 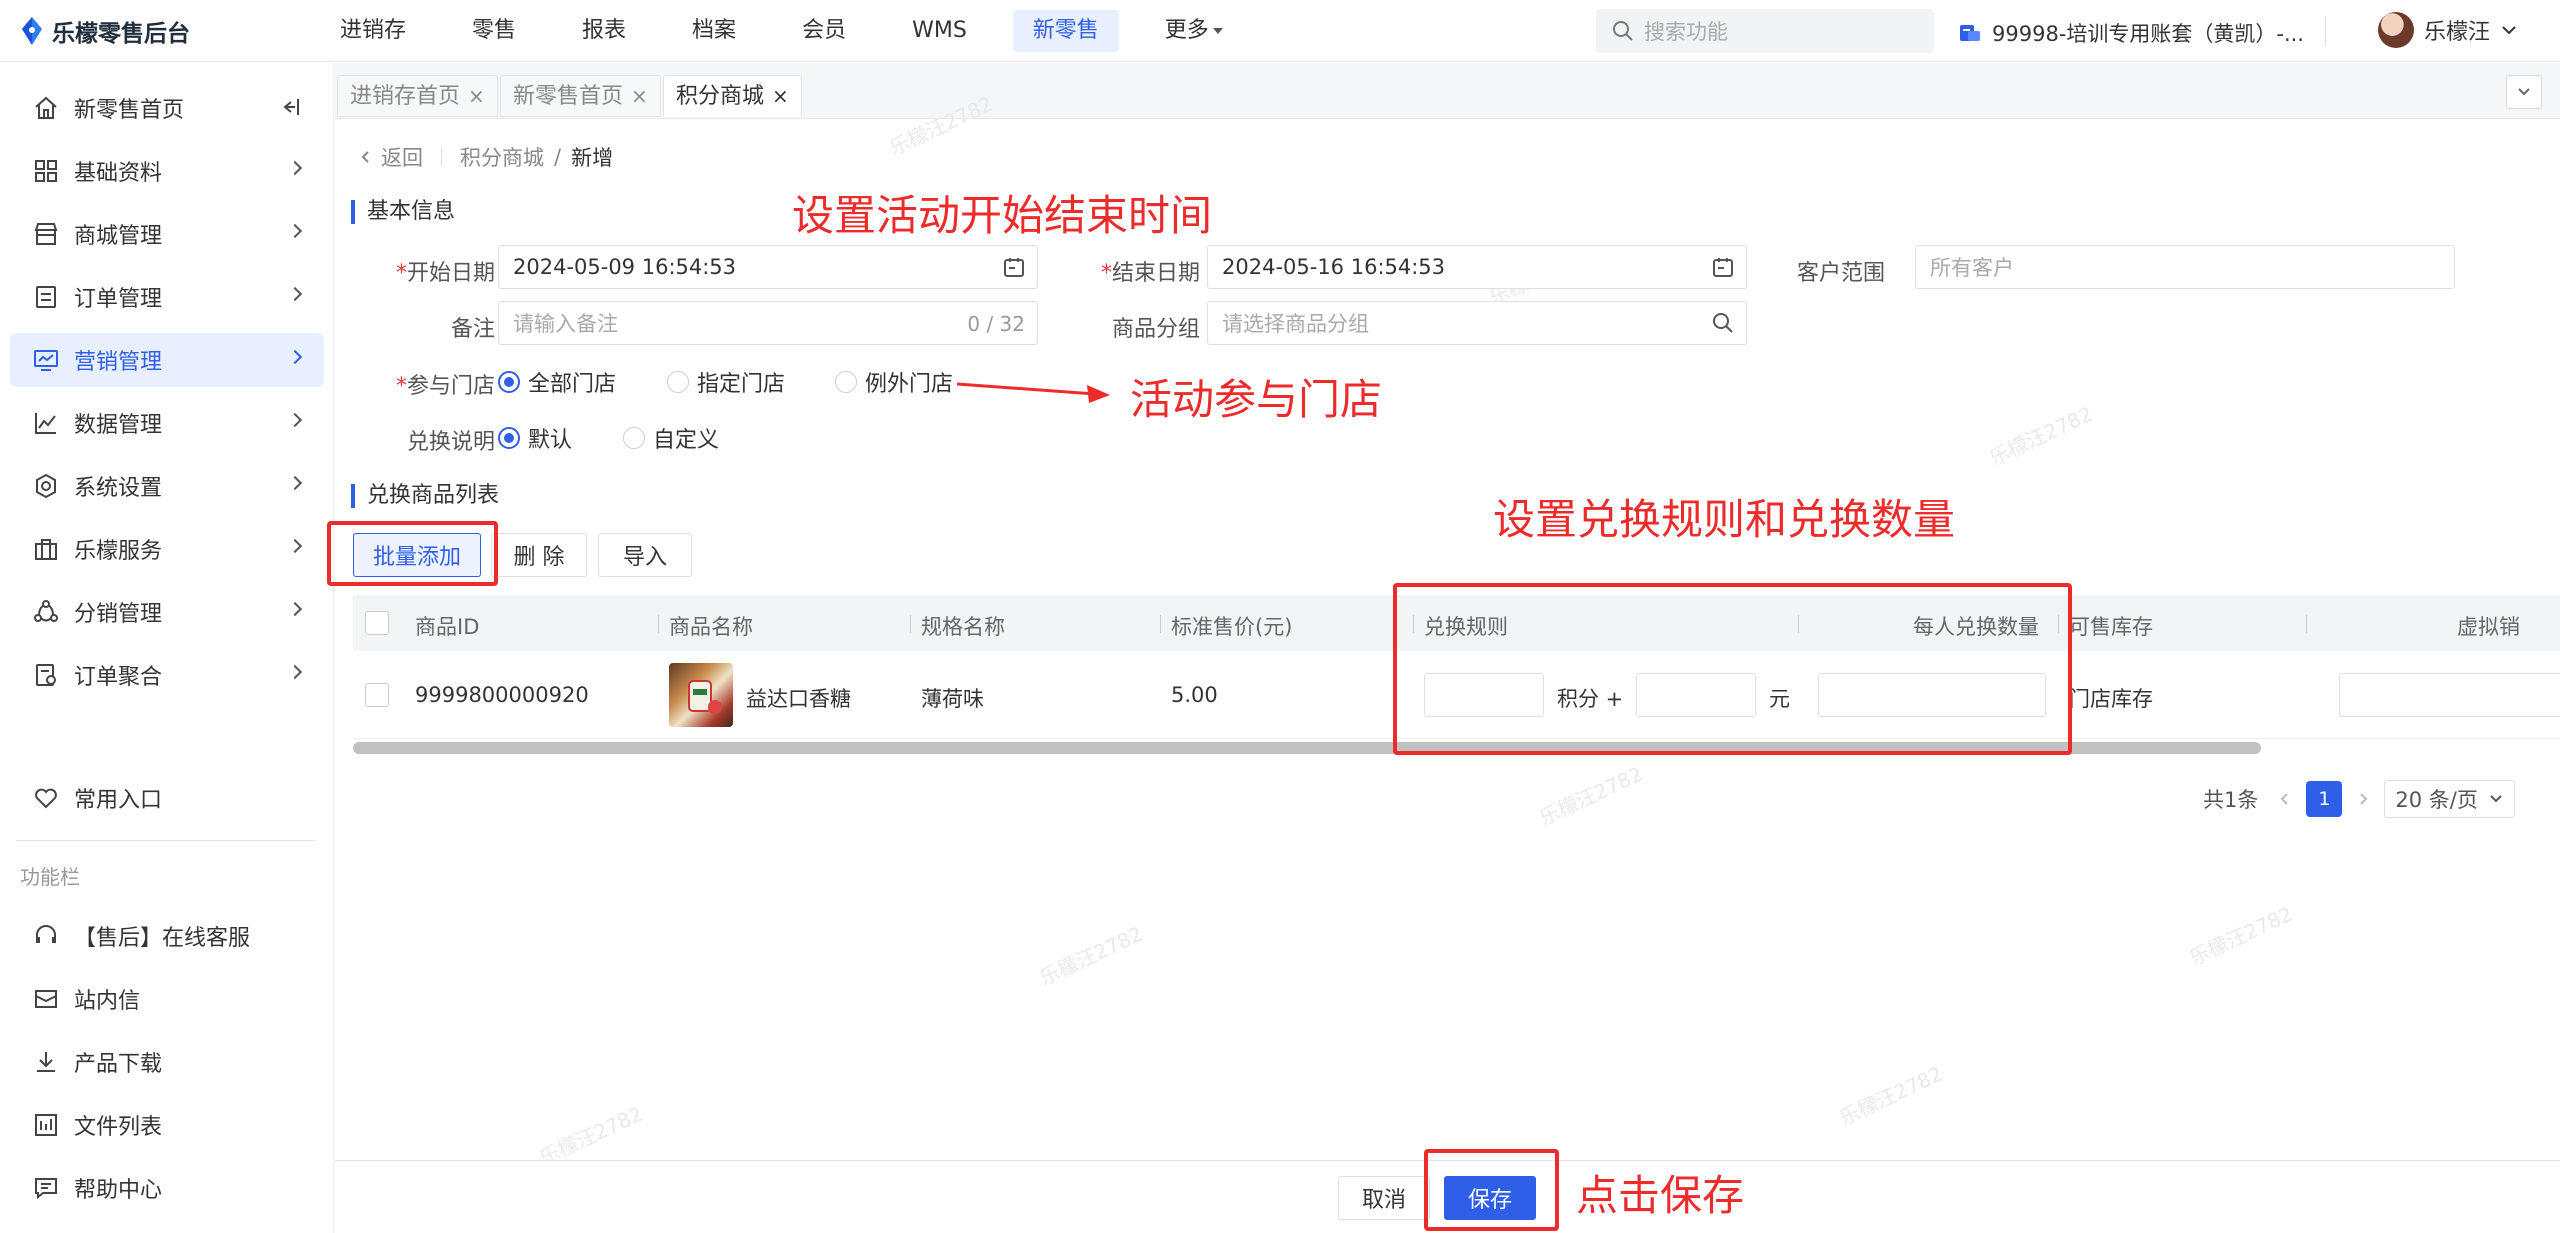 I want to click on headset-icon, so click(x=46, y=936).